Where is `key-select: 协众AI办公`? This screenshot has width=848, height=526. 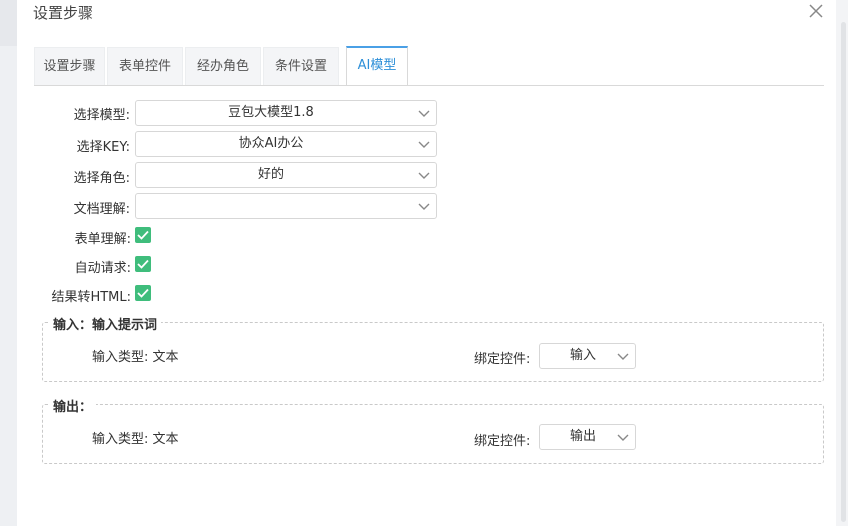 key-select: 协众AI办公 is located at coordinates (286, 144).